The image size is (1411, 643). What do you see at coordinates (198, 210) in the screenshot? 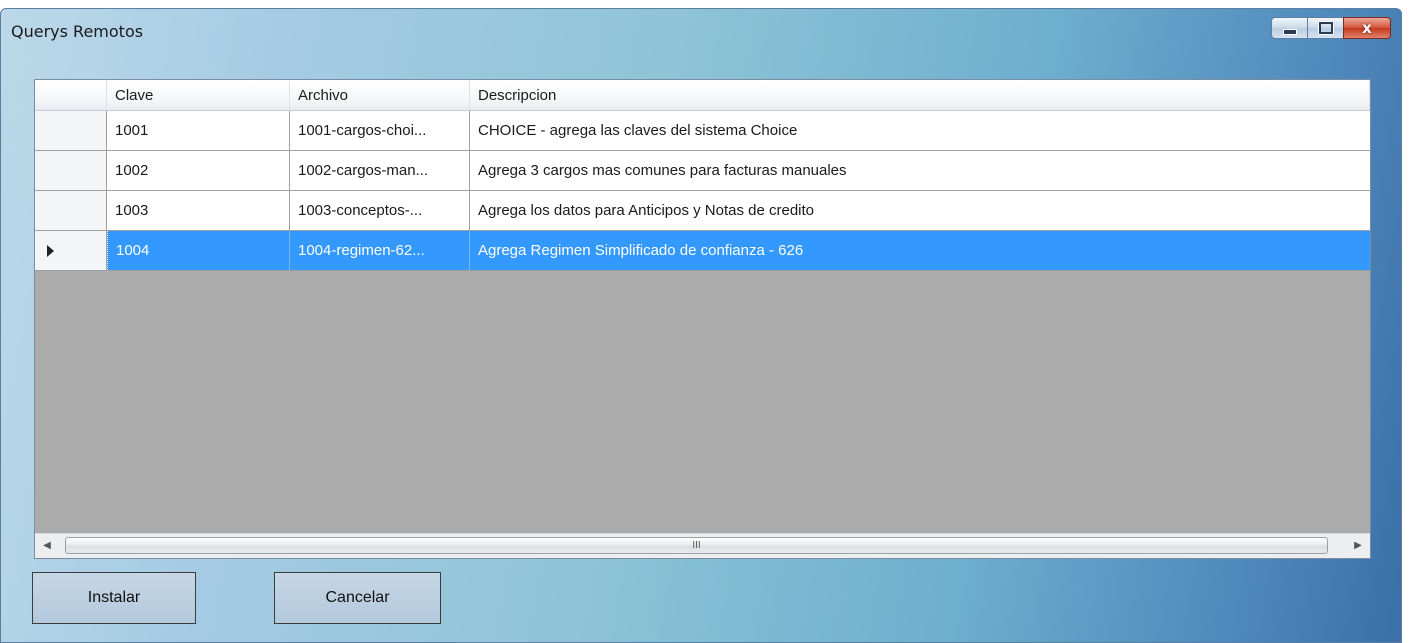
I see `cell-clave: 1003` at bounding box center [198, 210].